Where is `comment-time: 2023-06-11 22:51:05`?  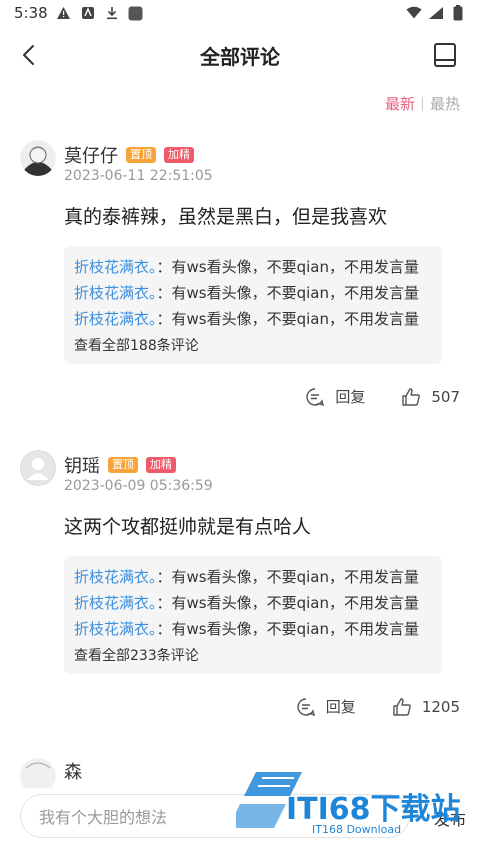
comment-time: 2023-06-11 22:51:05 is located at coordinates (138, 176).